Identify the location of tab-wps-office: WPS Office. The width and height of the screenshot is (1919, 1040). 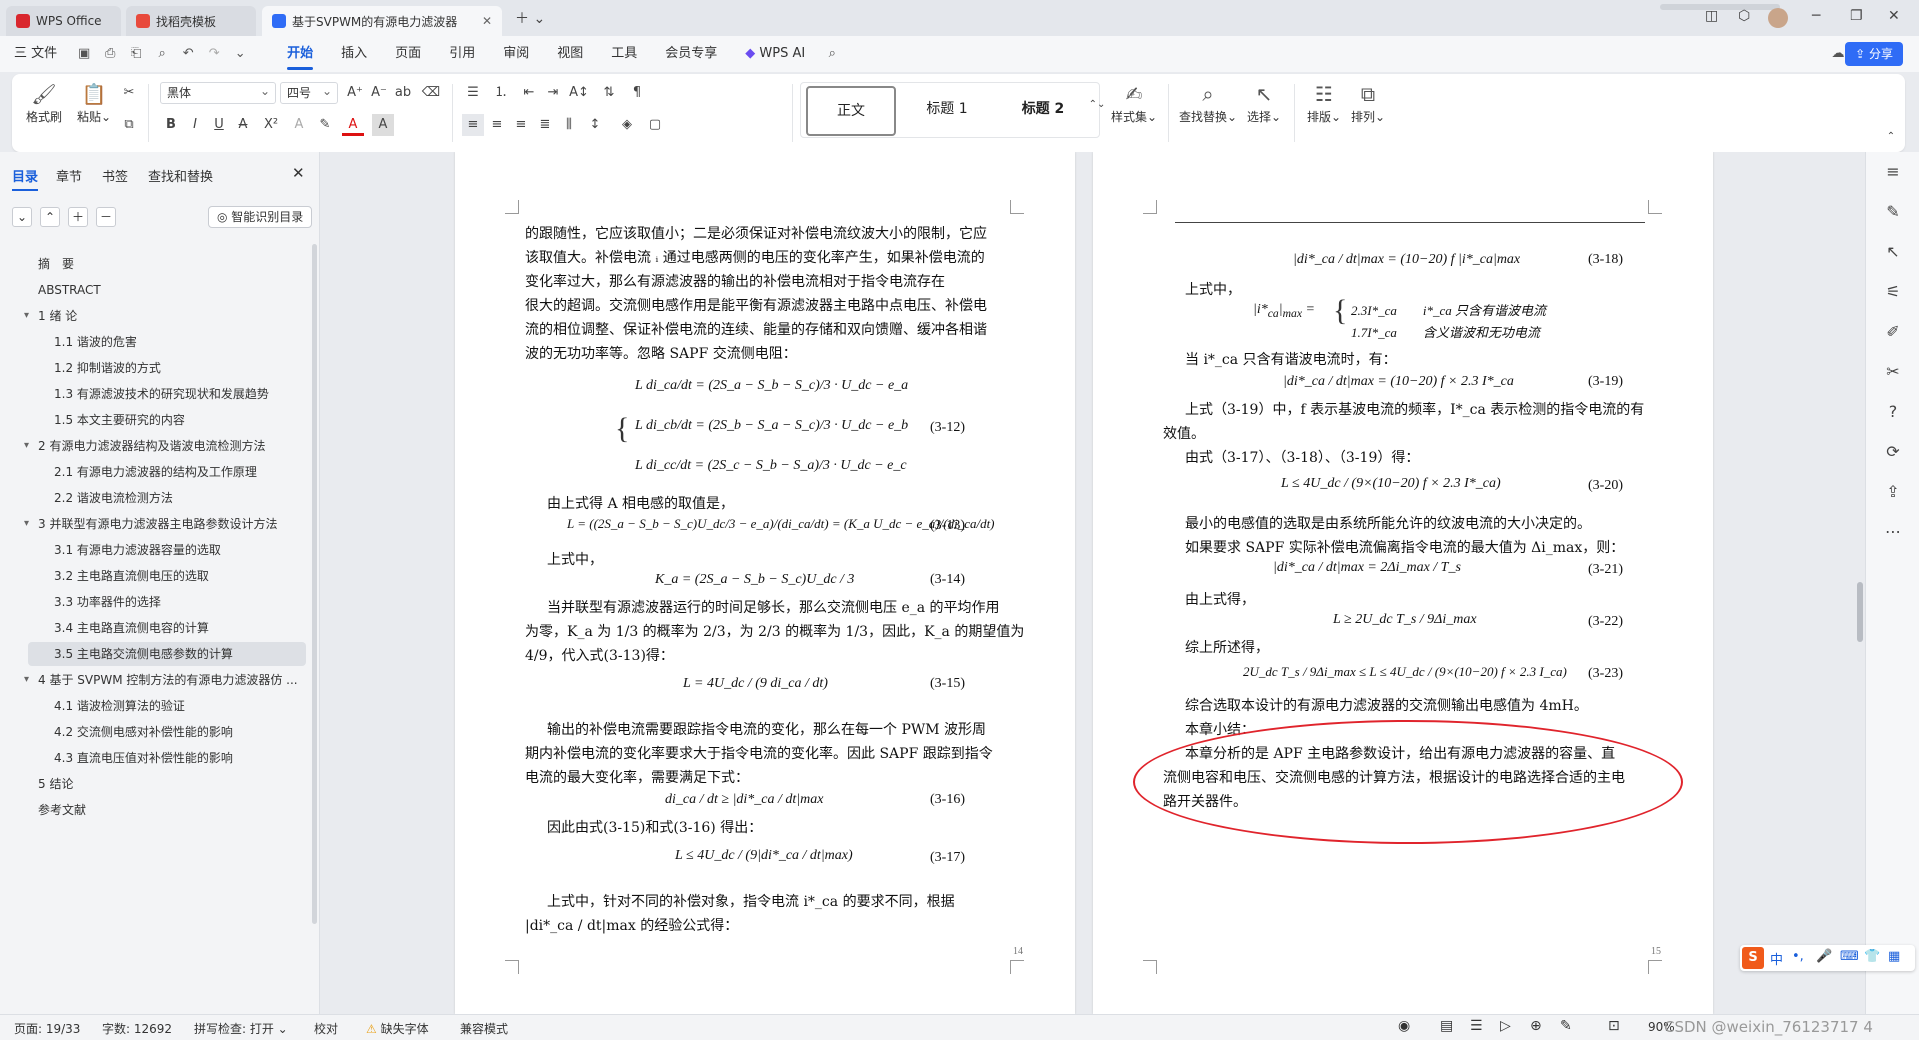
(63, 21).